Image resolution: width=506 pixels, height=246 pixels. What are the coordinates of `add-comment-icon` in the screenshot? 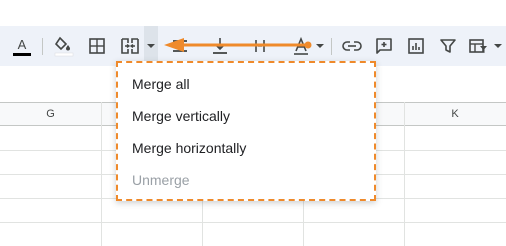 It's located at (384, 46).